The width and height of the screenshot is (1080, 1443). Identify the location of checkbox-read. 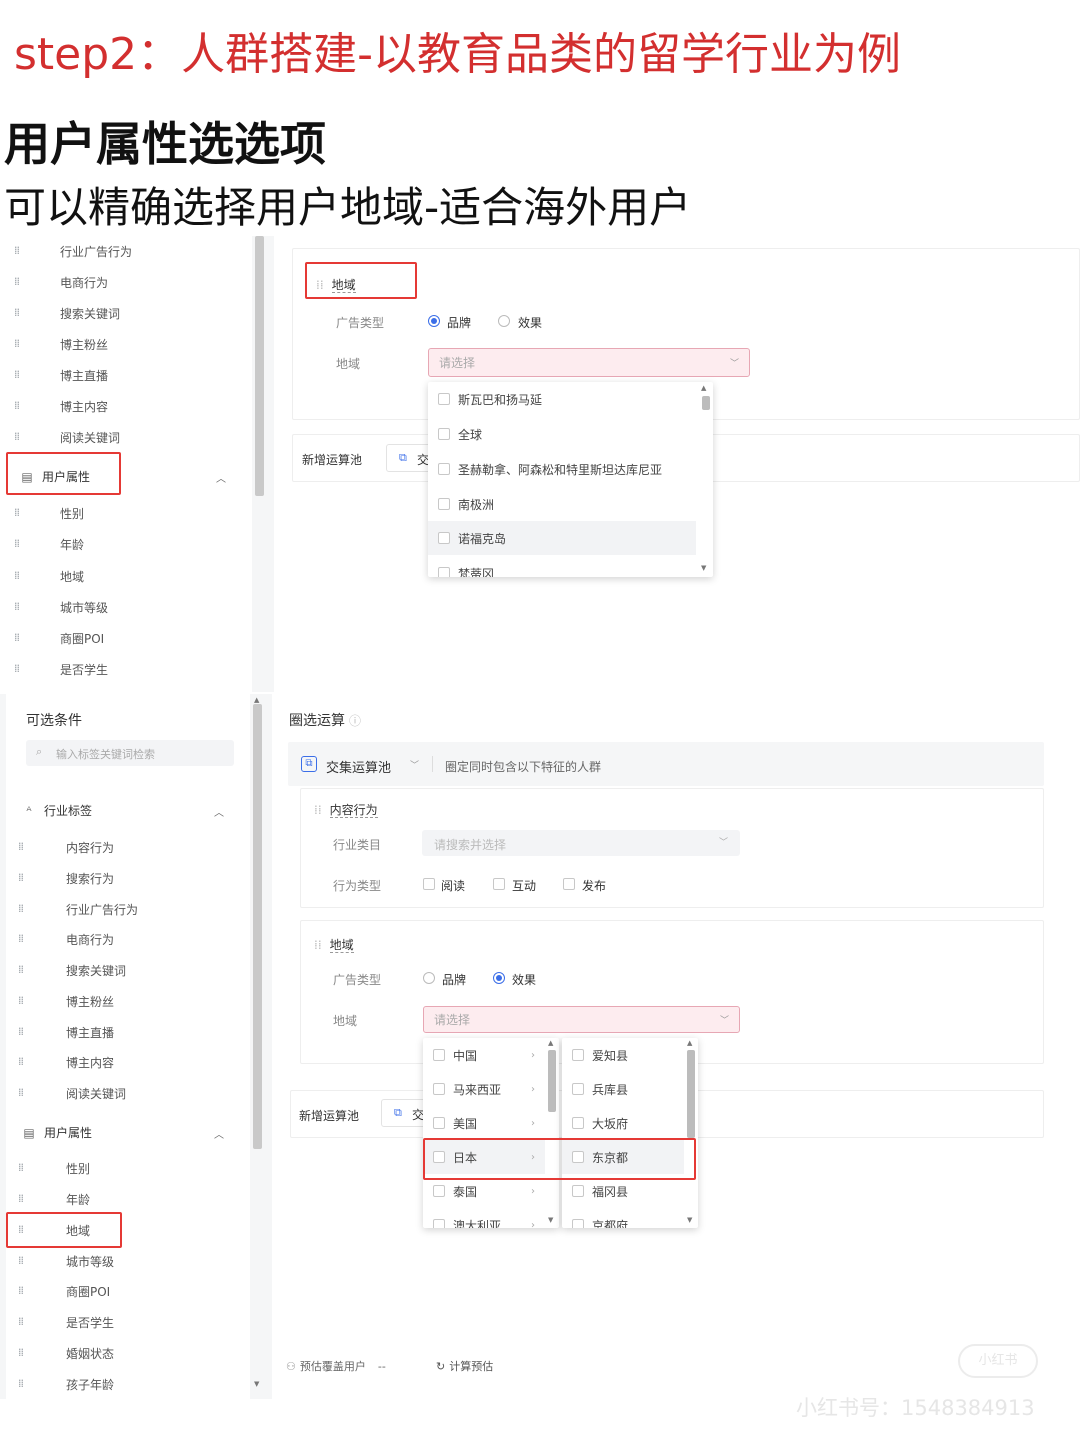
(429, 884).